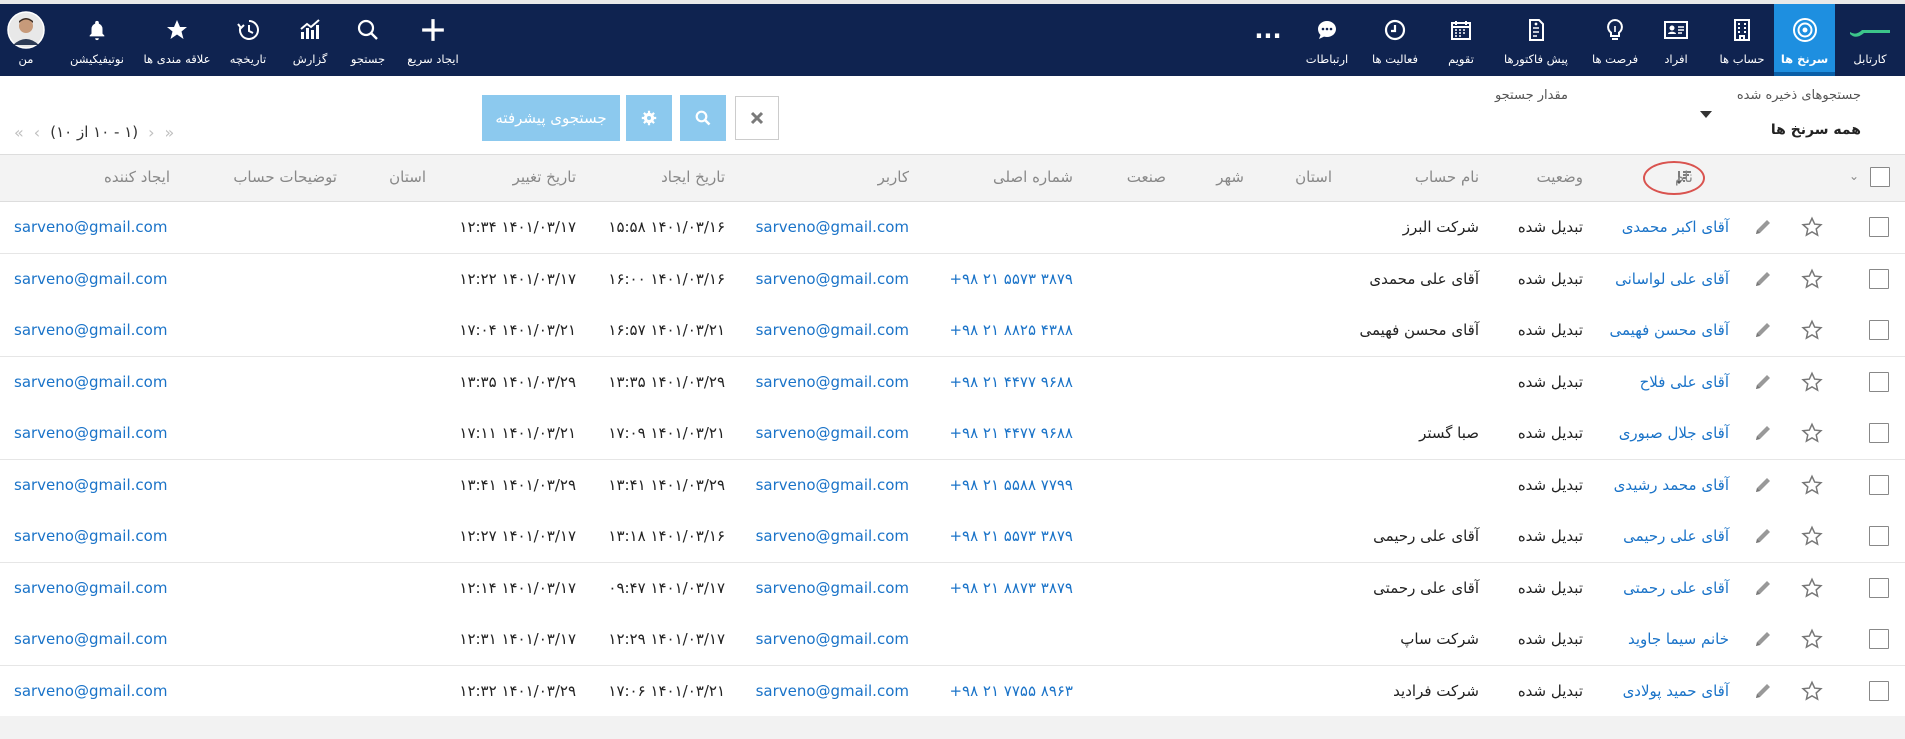  I want to click on col-header-account-name: نام حساب, so click(1447, 177).